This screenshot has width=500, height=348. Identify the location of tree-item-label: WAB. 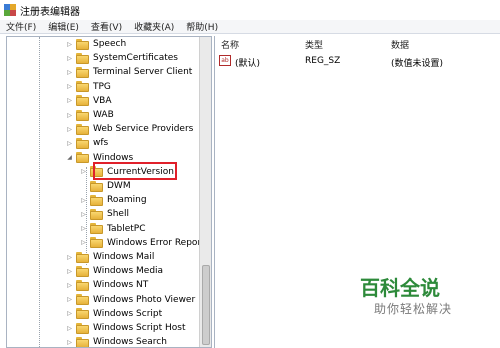
(103, 115).